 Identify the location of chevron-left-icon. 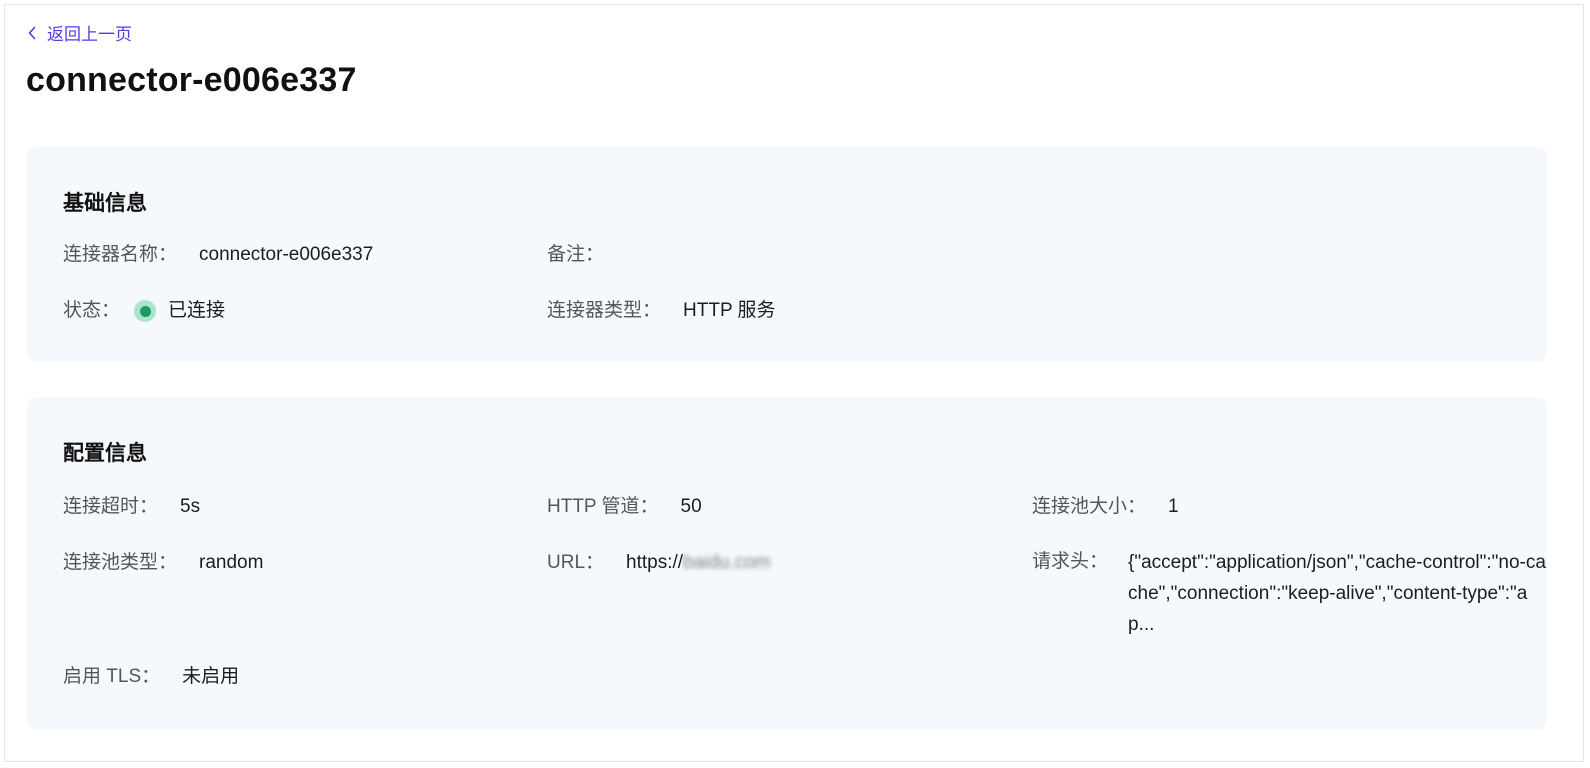
(32, 33).